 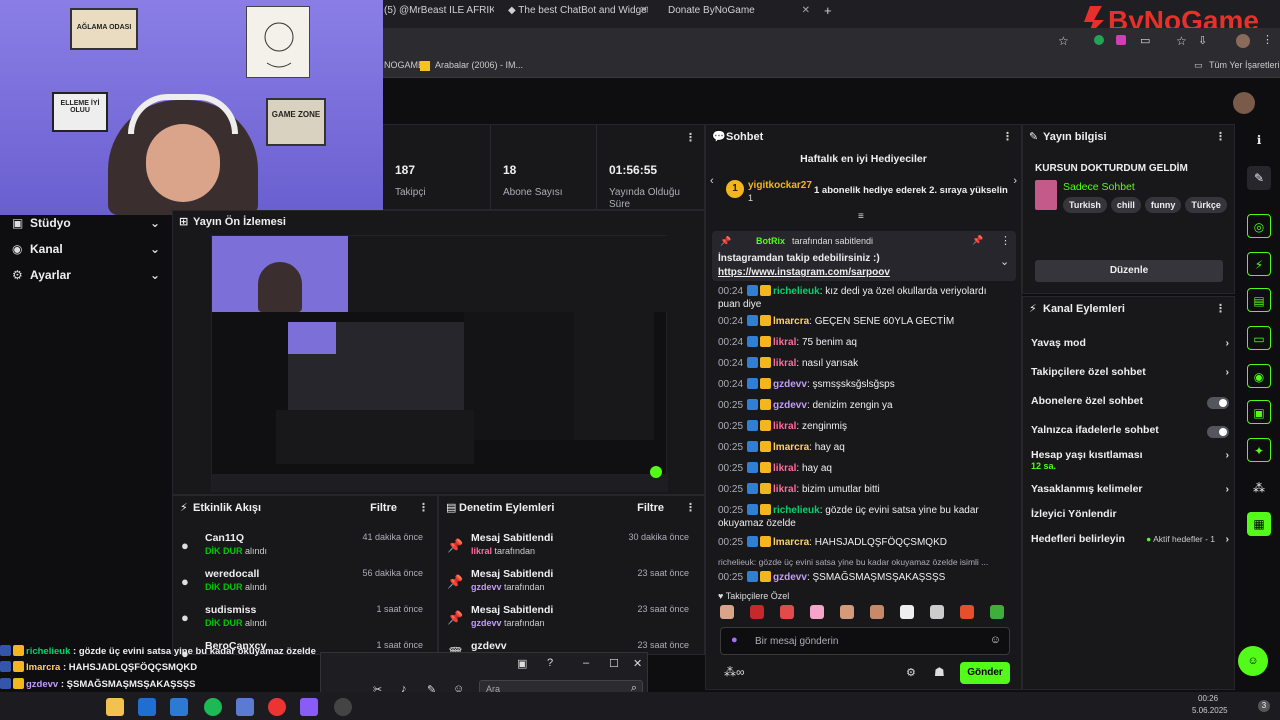 What do you see at coordinates (302, 586) in the screenshot?
I see `list-item: ● weredocall DİK DUR alındı 56 dakika önce` at bounding box center [302, 586].